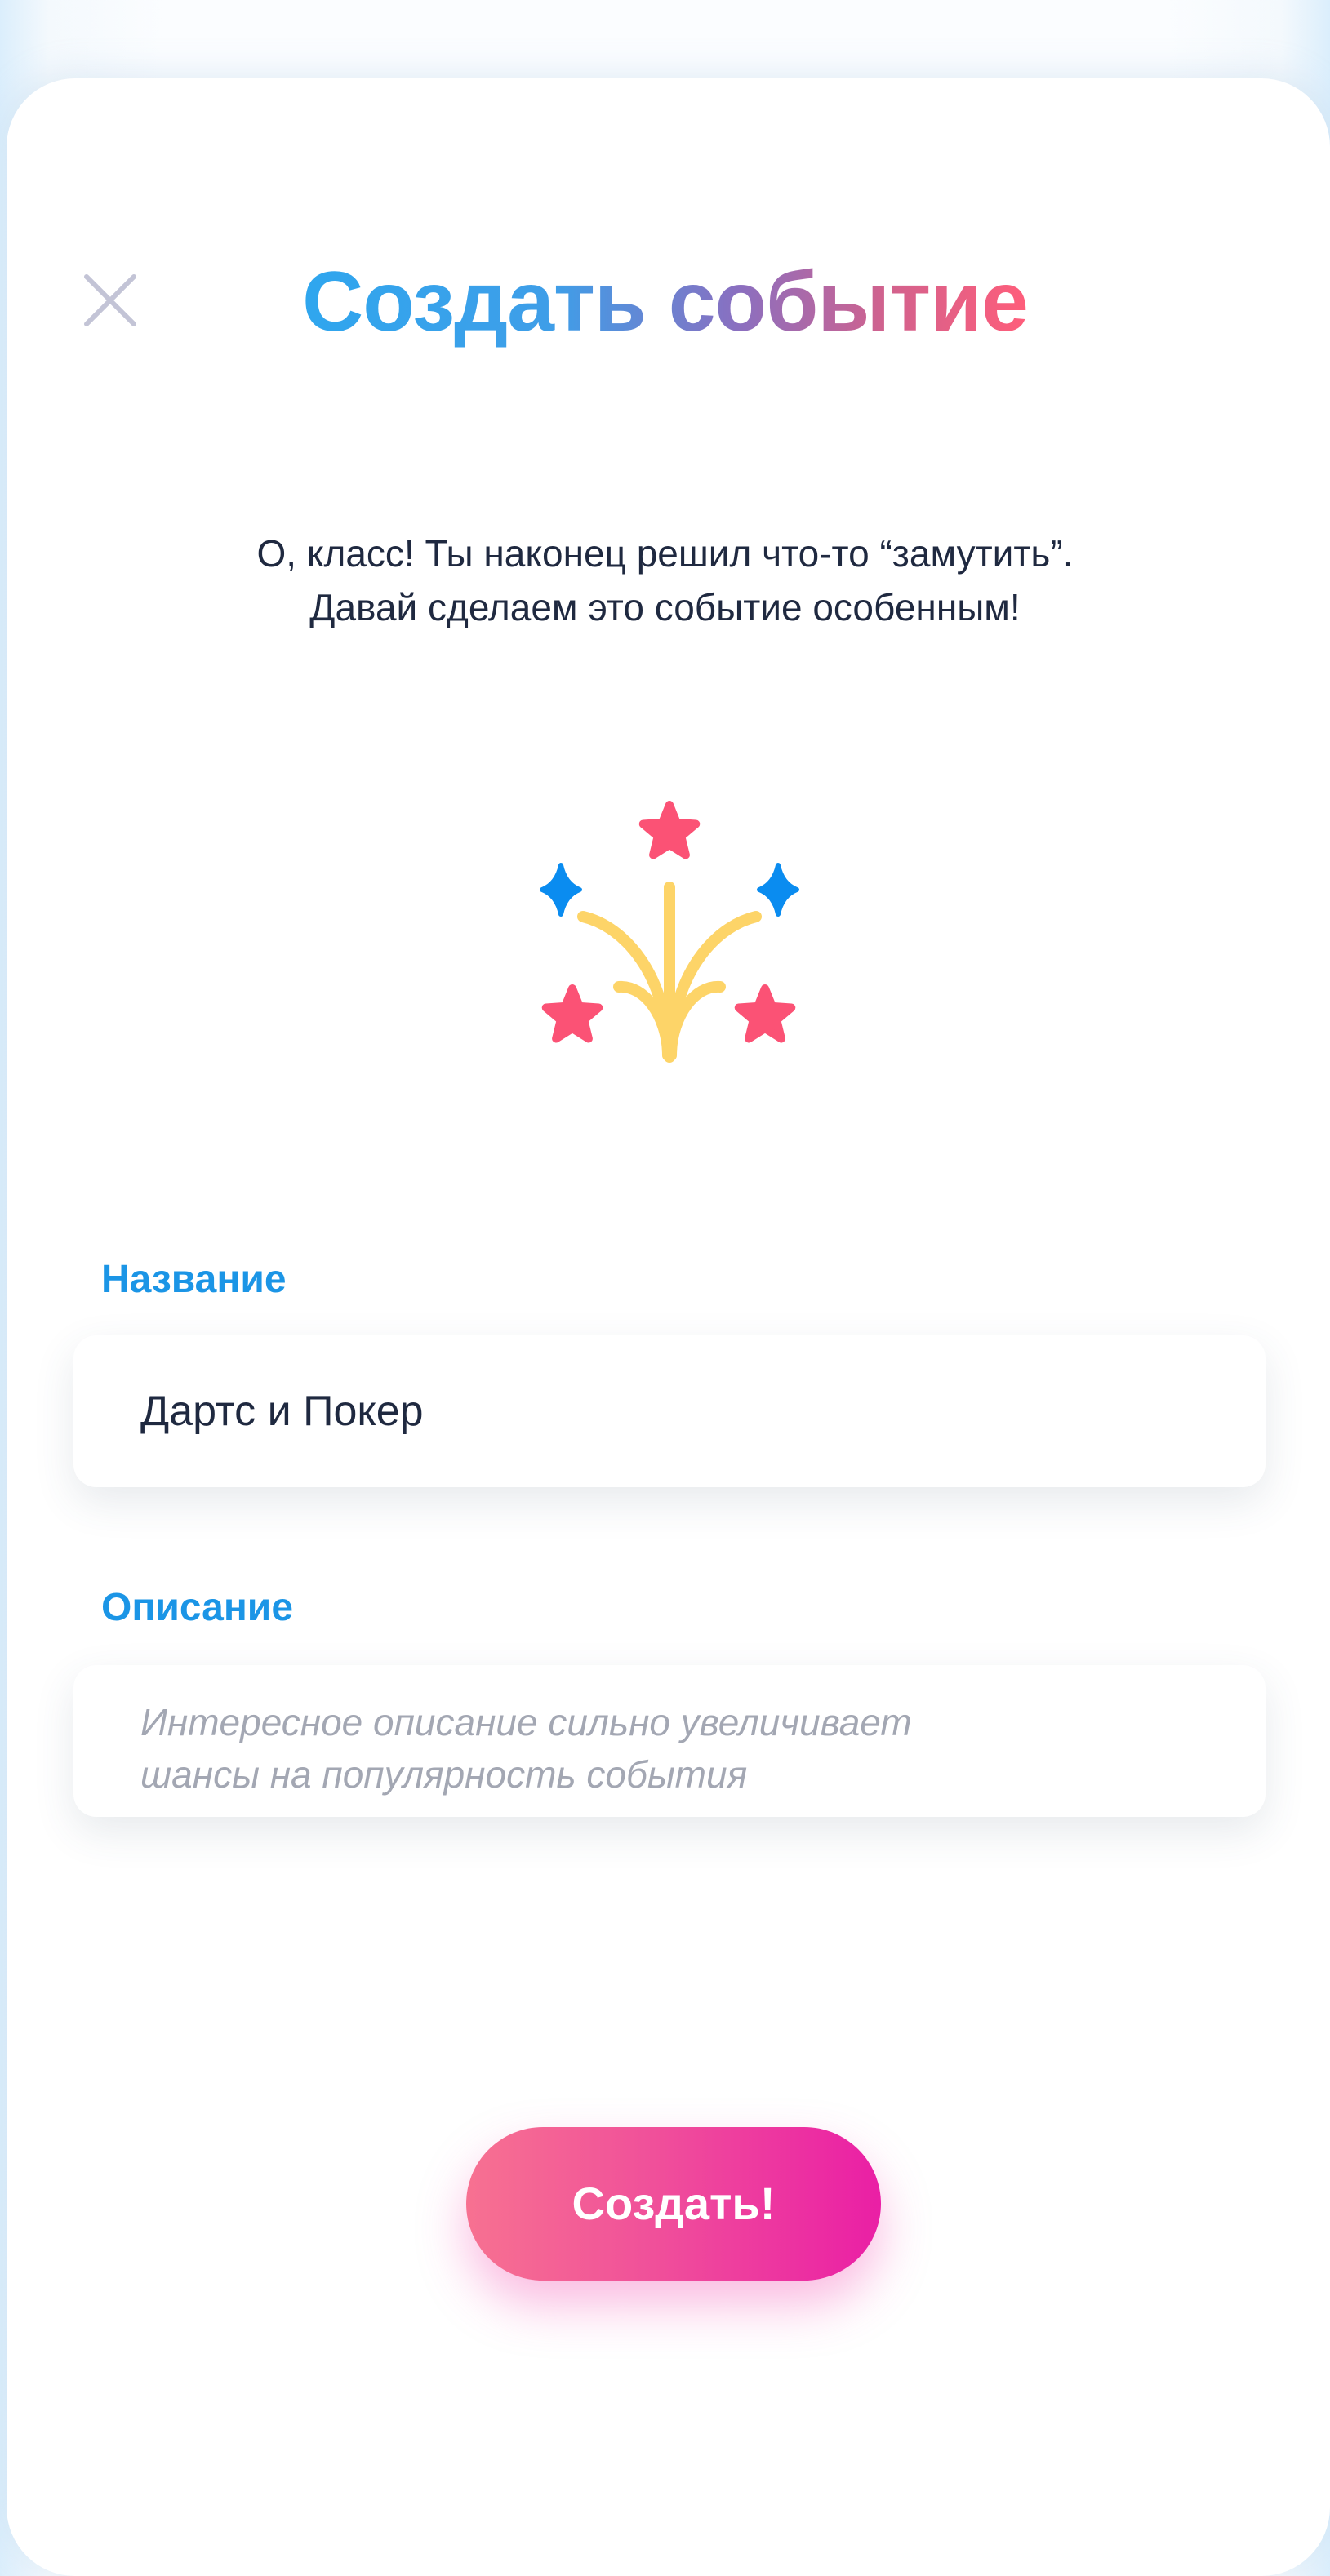  Describe the element at coordinates (194, 1279) in the screenshot. I see `name-label: Название` at that location.